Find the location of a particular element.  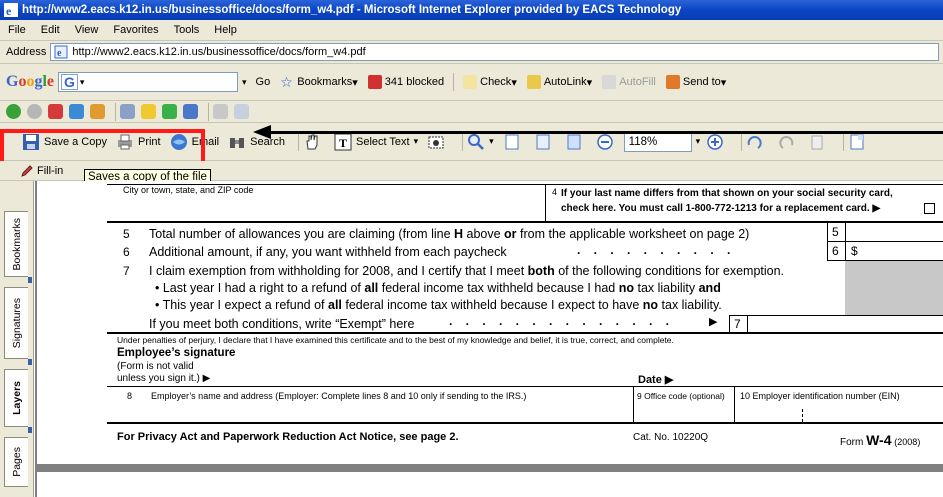

select-text-dropdown-icon: ▾ is located at coordinates (416, 141).